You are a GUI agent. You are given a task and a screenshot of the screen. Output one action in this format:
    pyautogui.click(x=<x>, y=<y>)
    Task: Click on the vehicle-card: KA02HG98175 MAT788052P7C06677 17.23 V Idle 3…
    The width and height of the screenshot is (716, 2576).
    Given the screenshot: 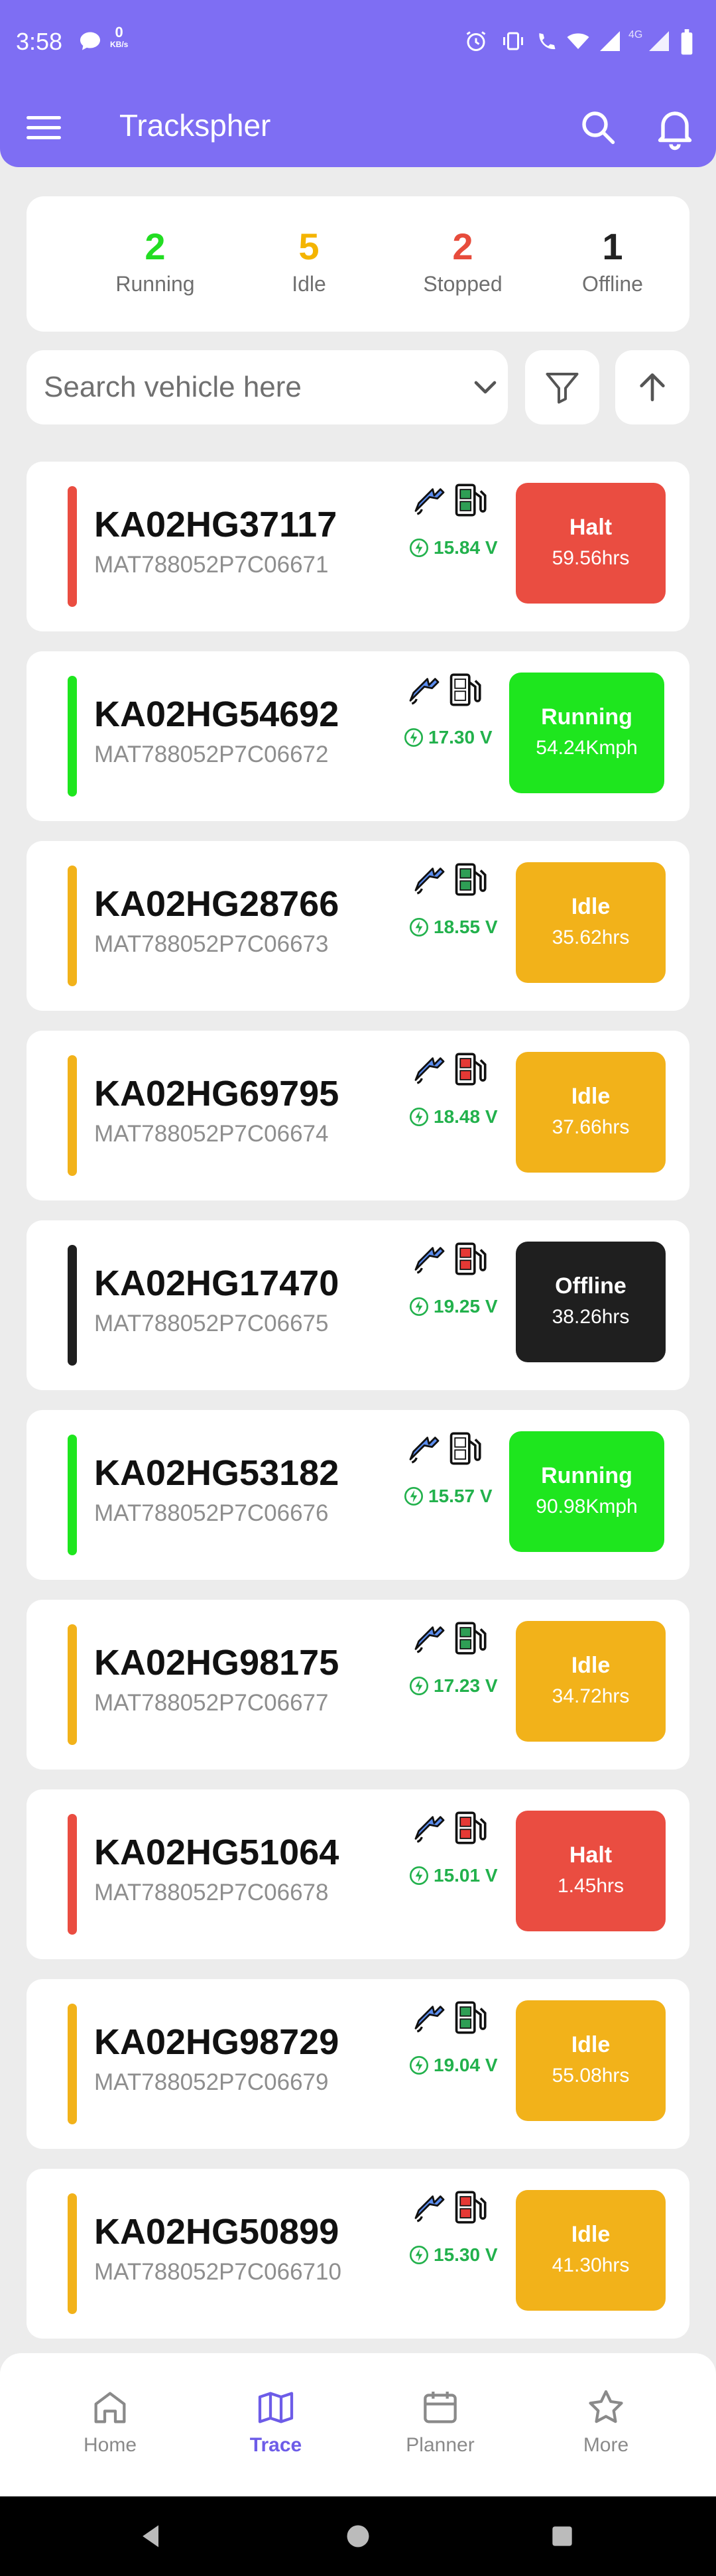 What is the action you would take?
    pyautogui.click(x=358, y=1685)
    